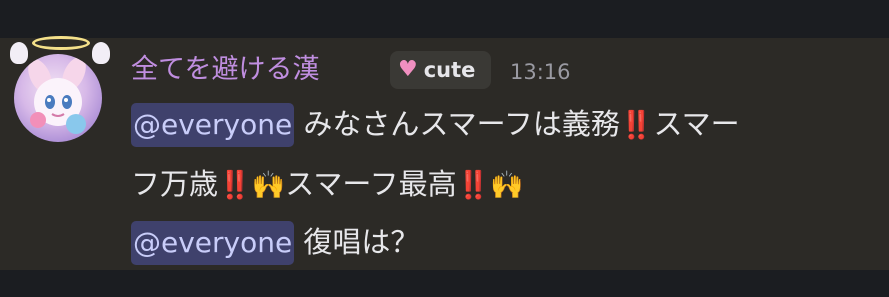  I want to click on role-tag-label: cute, so click(449, 70).